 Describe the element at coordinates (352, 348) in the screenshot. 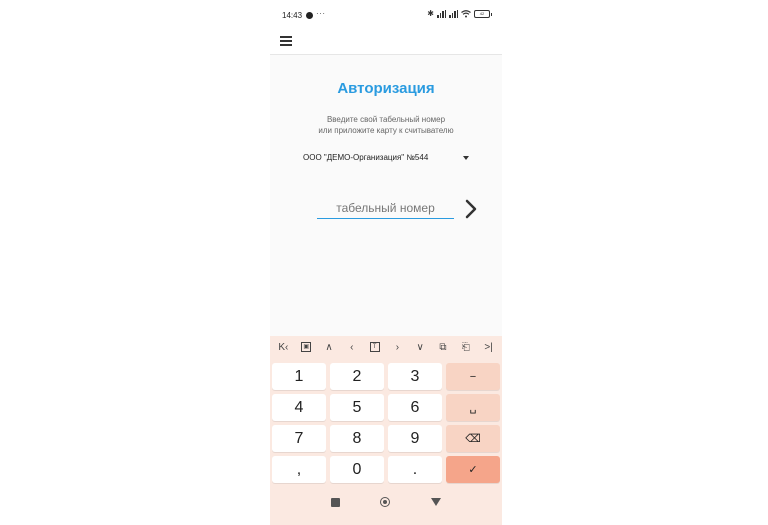

I see `cursor-left-icon: ‹` at that location.